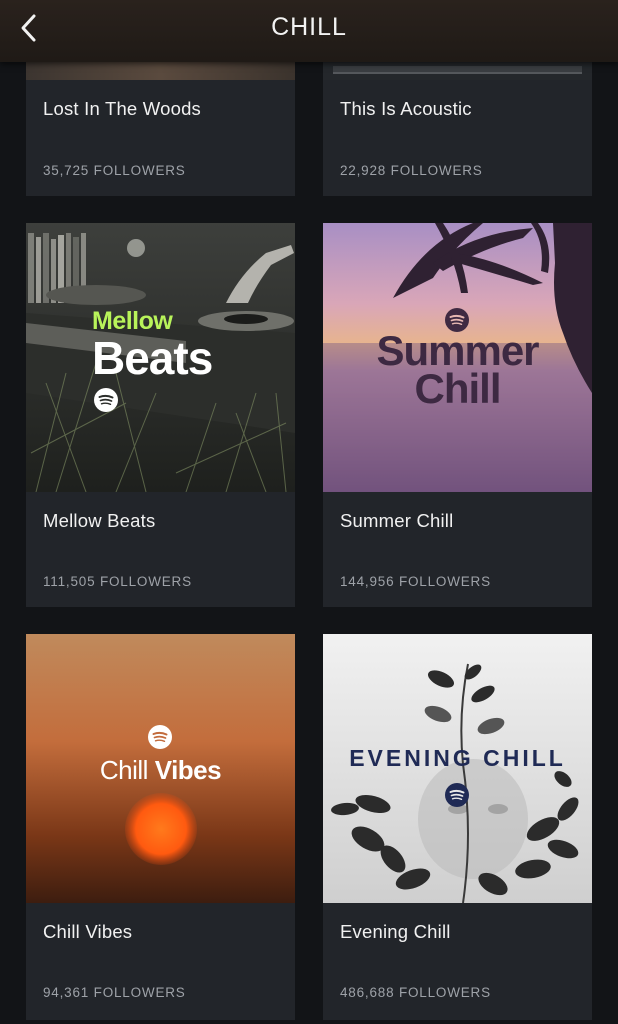  What do you see at coordinates (152, 358) in the screenshot?
I see `artwork-title-line2: Beats` at bounding box center [152, 358].